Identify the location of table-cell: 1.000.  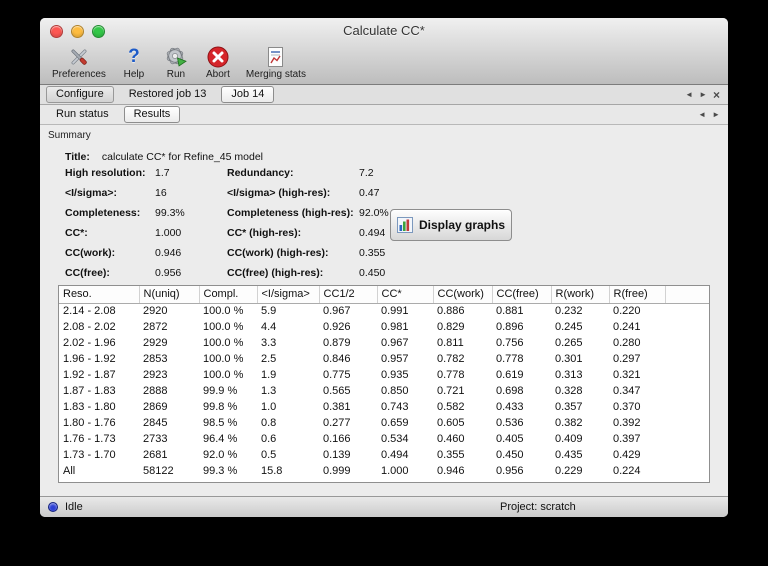
(395, 471).